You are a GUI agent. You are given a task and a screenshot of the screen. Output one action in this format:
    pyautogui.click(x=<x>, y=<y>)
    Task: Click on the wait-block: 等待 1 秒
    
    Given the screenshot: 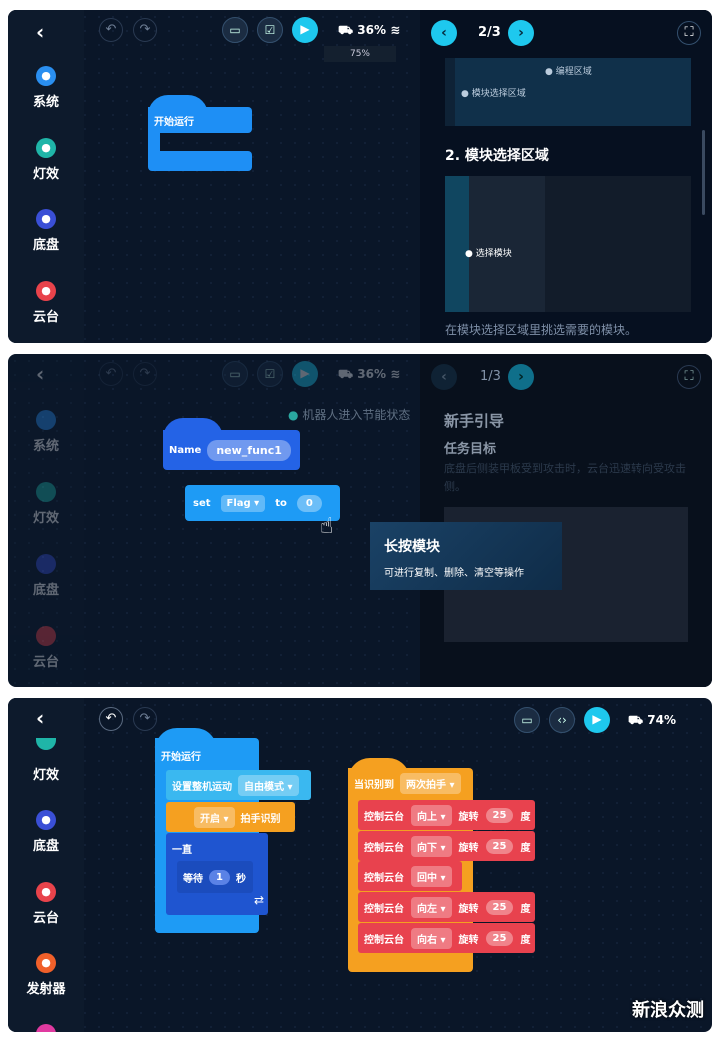 What is the action you would take?
    pyautogui.click(x=215, y=877)
    